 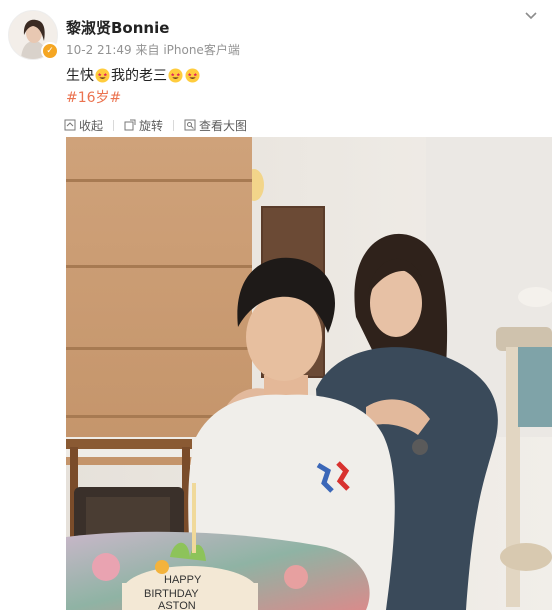 I want to click on timestamp: 10-2 21:49, so click(x=99, y=50).